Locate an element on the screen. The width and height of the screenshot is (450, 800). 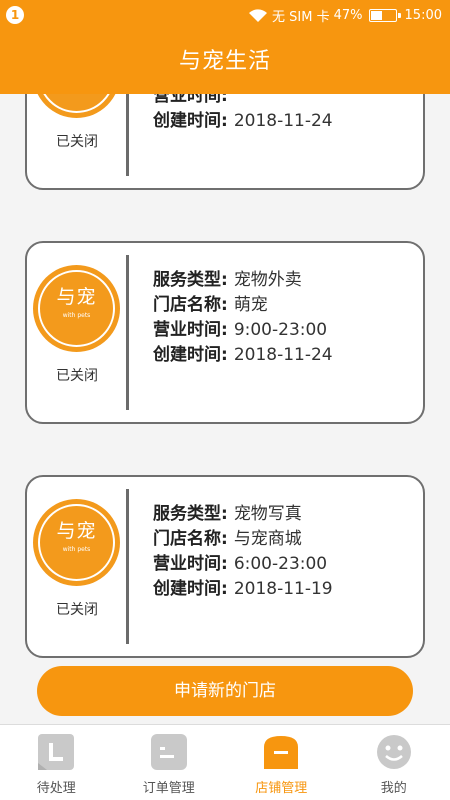
carrier-text: 无 SIM 卡 is located at coordinates (301, 17).